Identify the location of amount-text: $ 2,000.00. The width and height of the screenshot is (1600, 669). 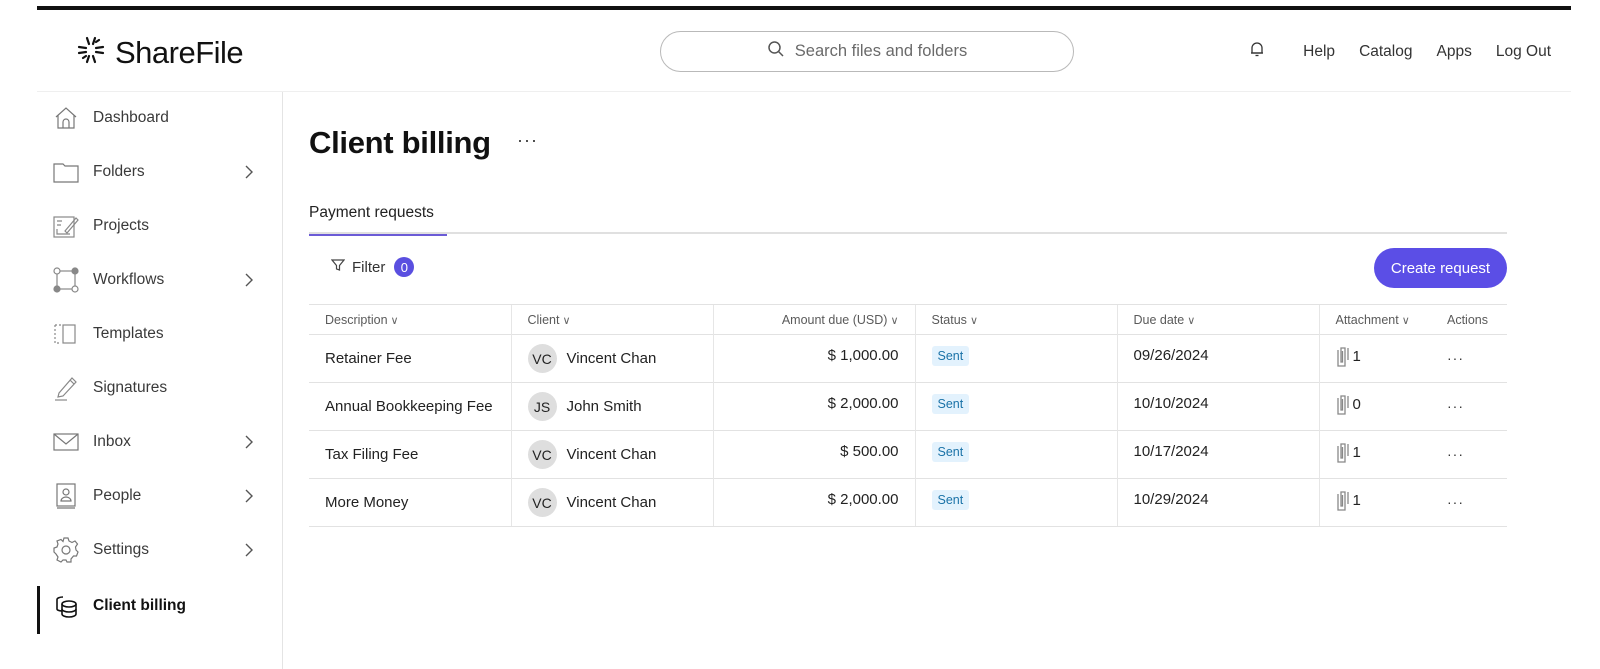
(863, 499).